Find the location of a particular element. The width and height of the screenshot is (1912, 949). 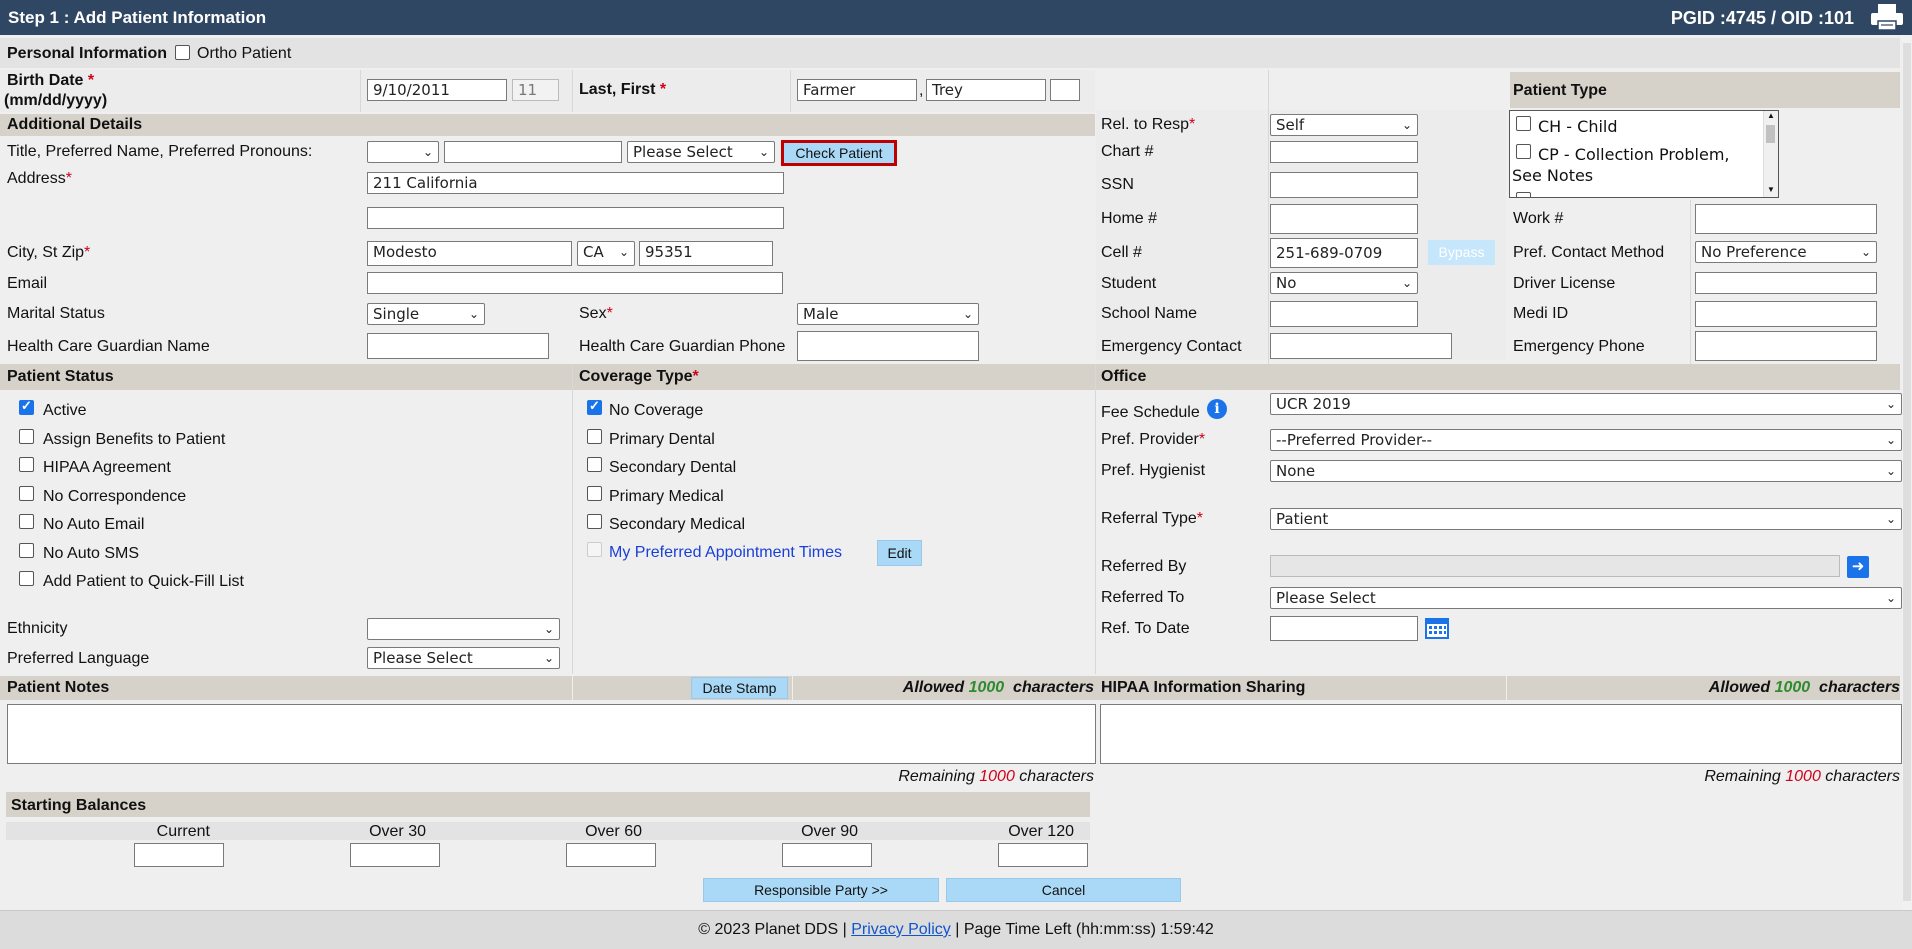

medi-input is located at coordinates (1786, 314).